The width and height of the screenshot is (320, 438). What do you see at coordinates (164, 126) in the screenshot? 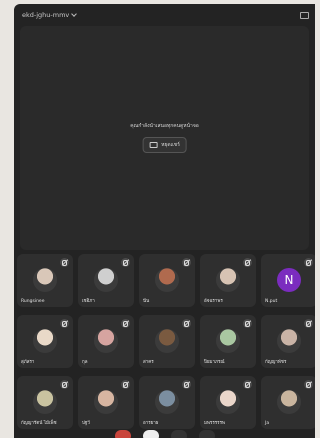
I see `presenting-message: คุณกำลังนำเสนอทุกคนดูหน้าจอ` at bounding box center [164, 126].